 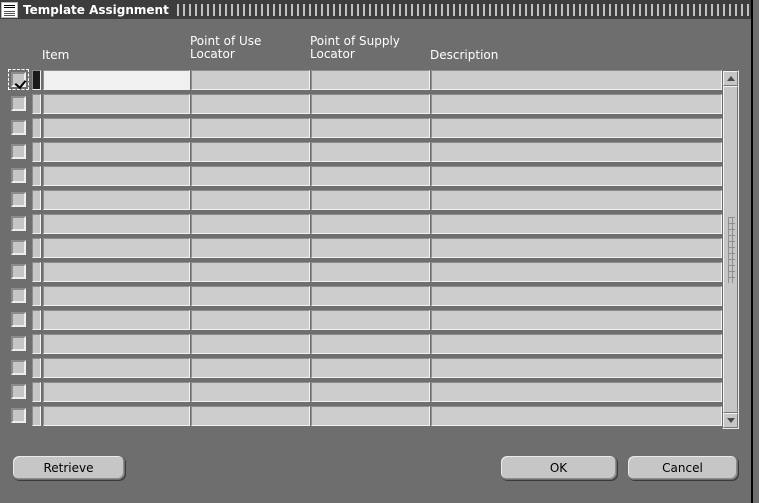 I want to click on retrieve-button: Retrieve, so click(x=68, y=467).